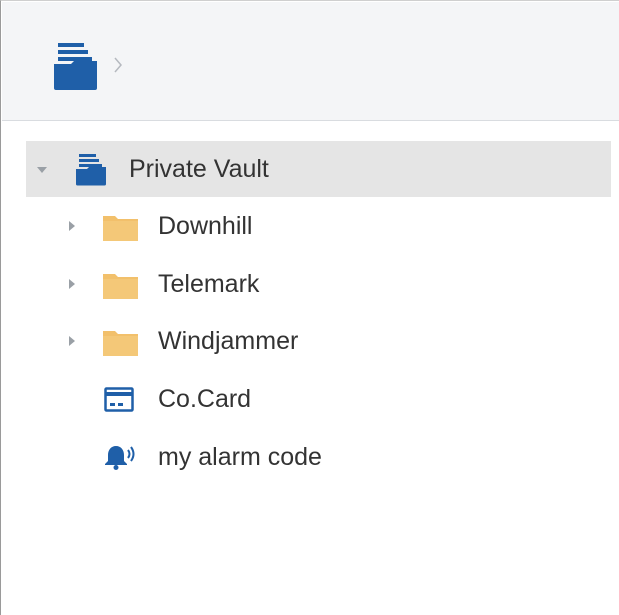 The width and height of the screenshot is (619, 615). What do you see at coordinates (318, 169) in the screenshot?
I see `tree-row-private-vault: Private Vault` at bounding box center [318, 169].